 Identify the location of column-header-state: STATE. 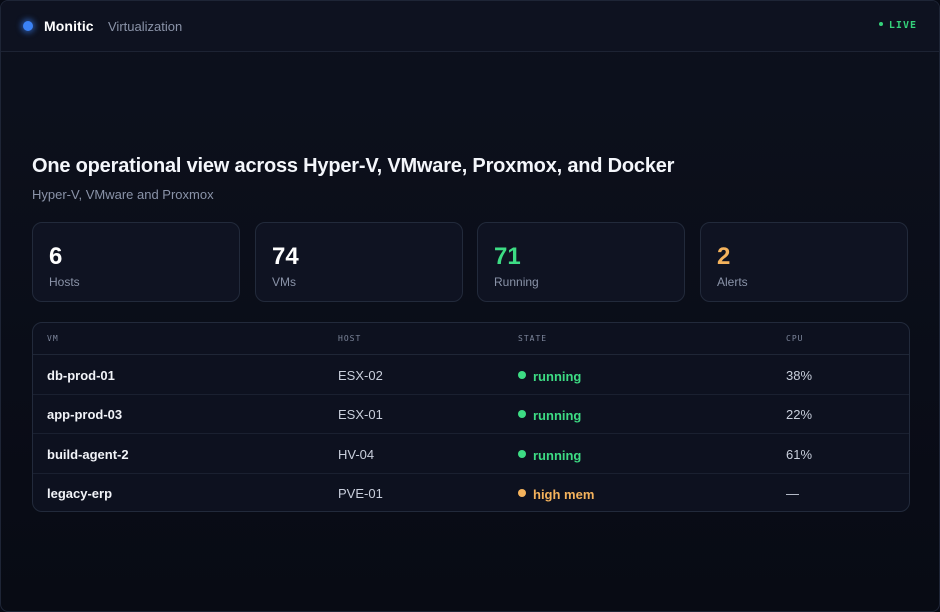
(532, 338).